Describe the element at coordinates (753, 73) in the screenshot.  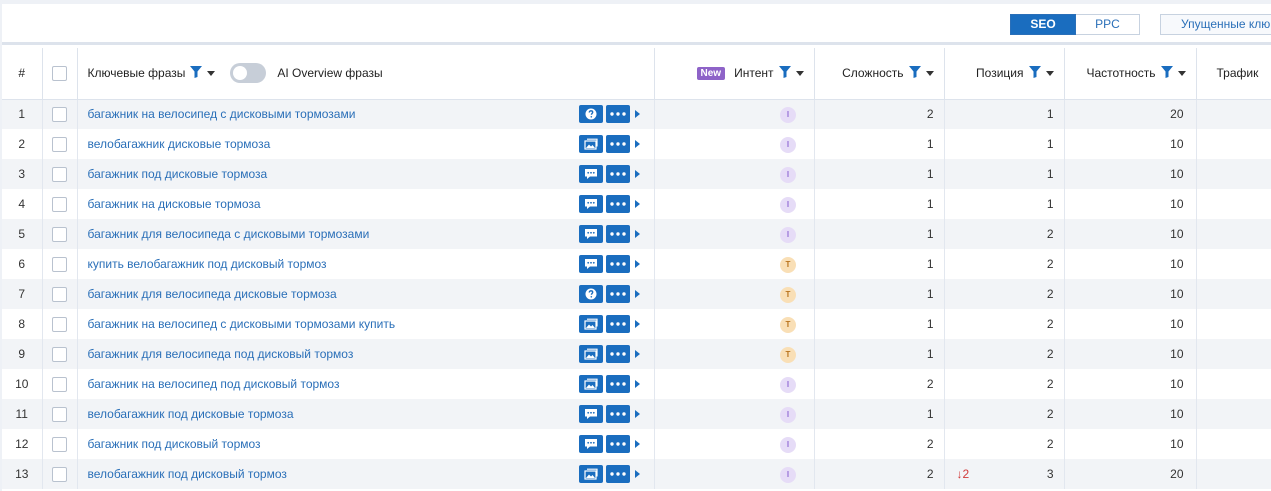
I see `intent-header-label: Интент` at that location.